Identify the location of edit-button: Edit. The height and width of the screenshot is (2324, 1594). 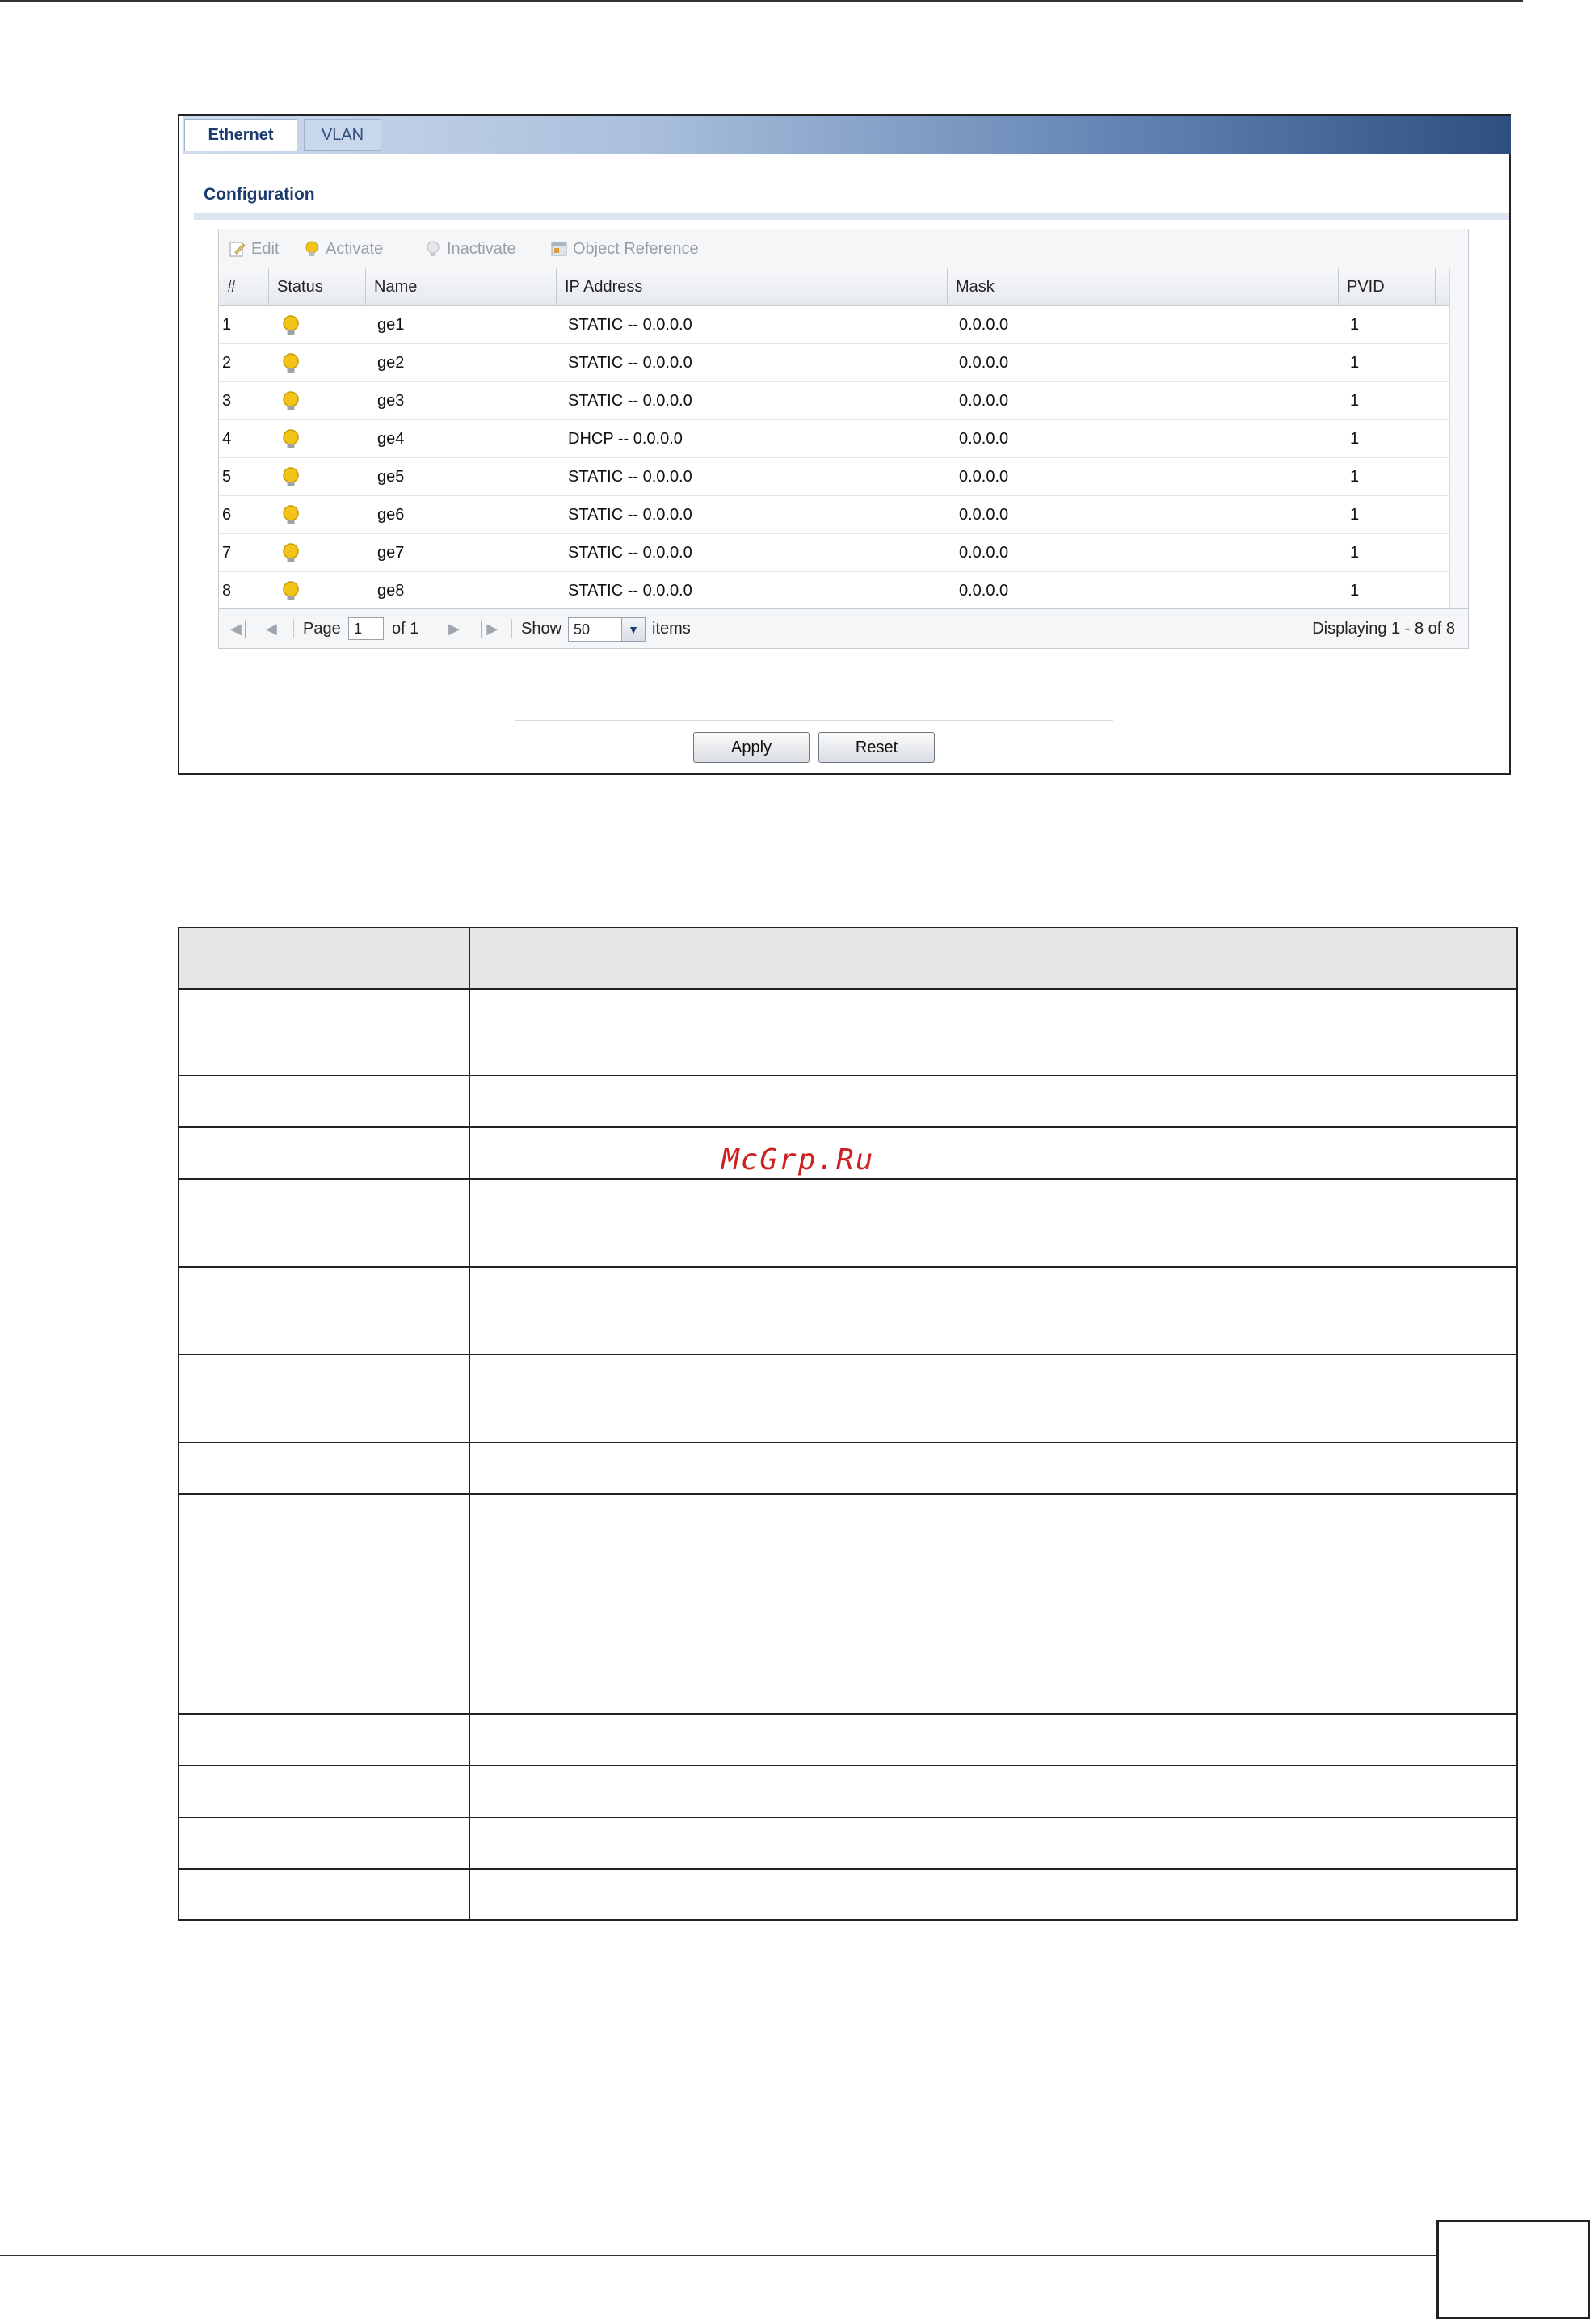
(254, 248).